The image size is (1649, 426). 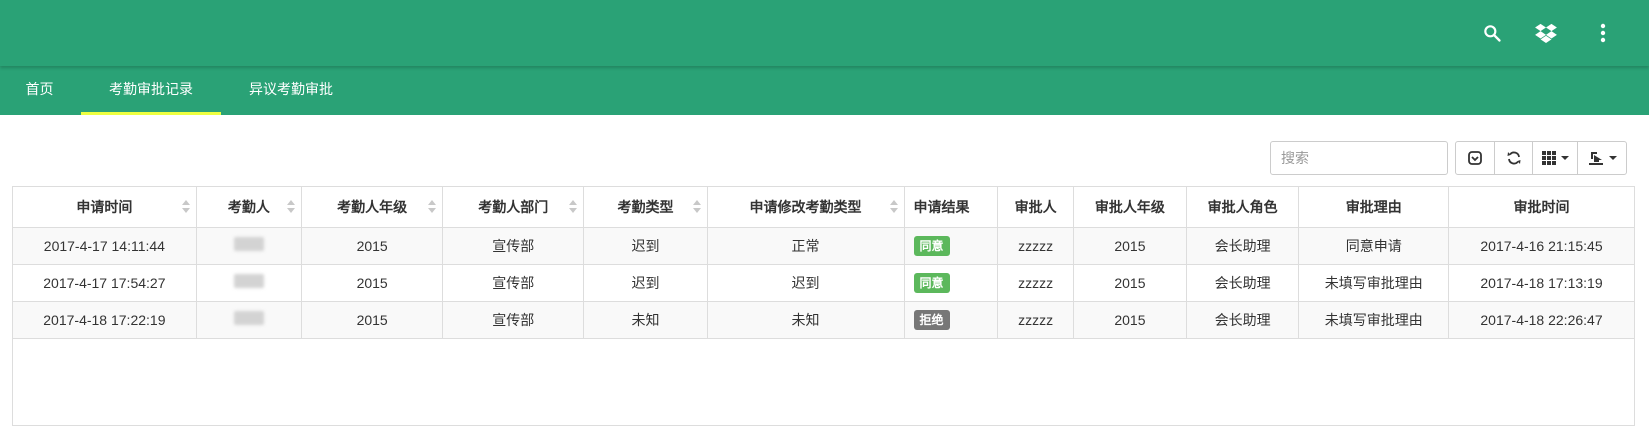 What do you see at coordinates (1548, 158) in the screenshot?
I see `columns-icon` at bounding box center [1548, 158].